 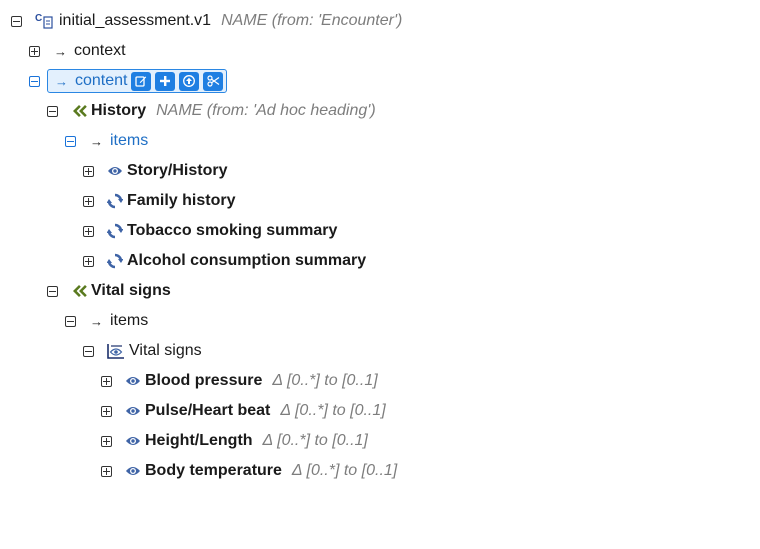 I want to click on family-history-label: Family history, so click(x=181, y=201).